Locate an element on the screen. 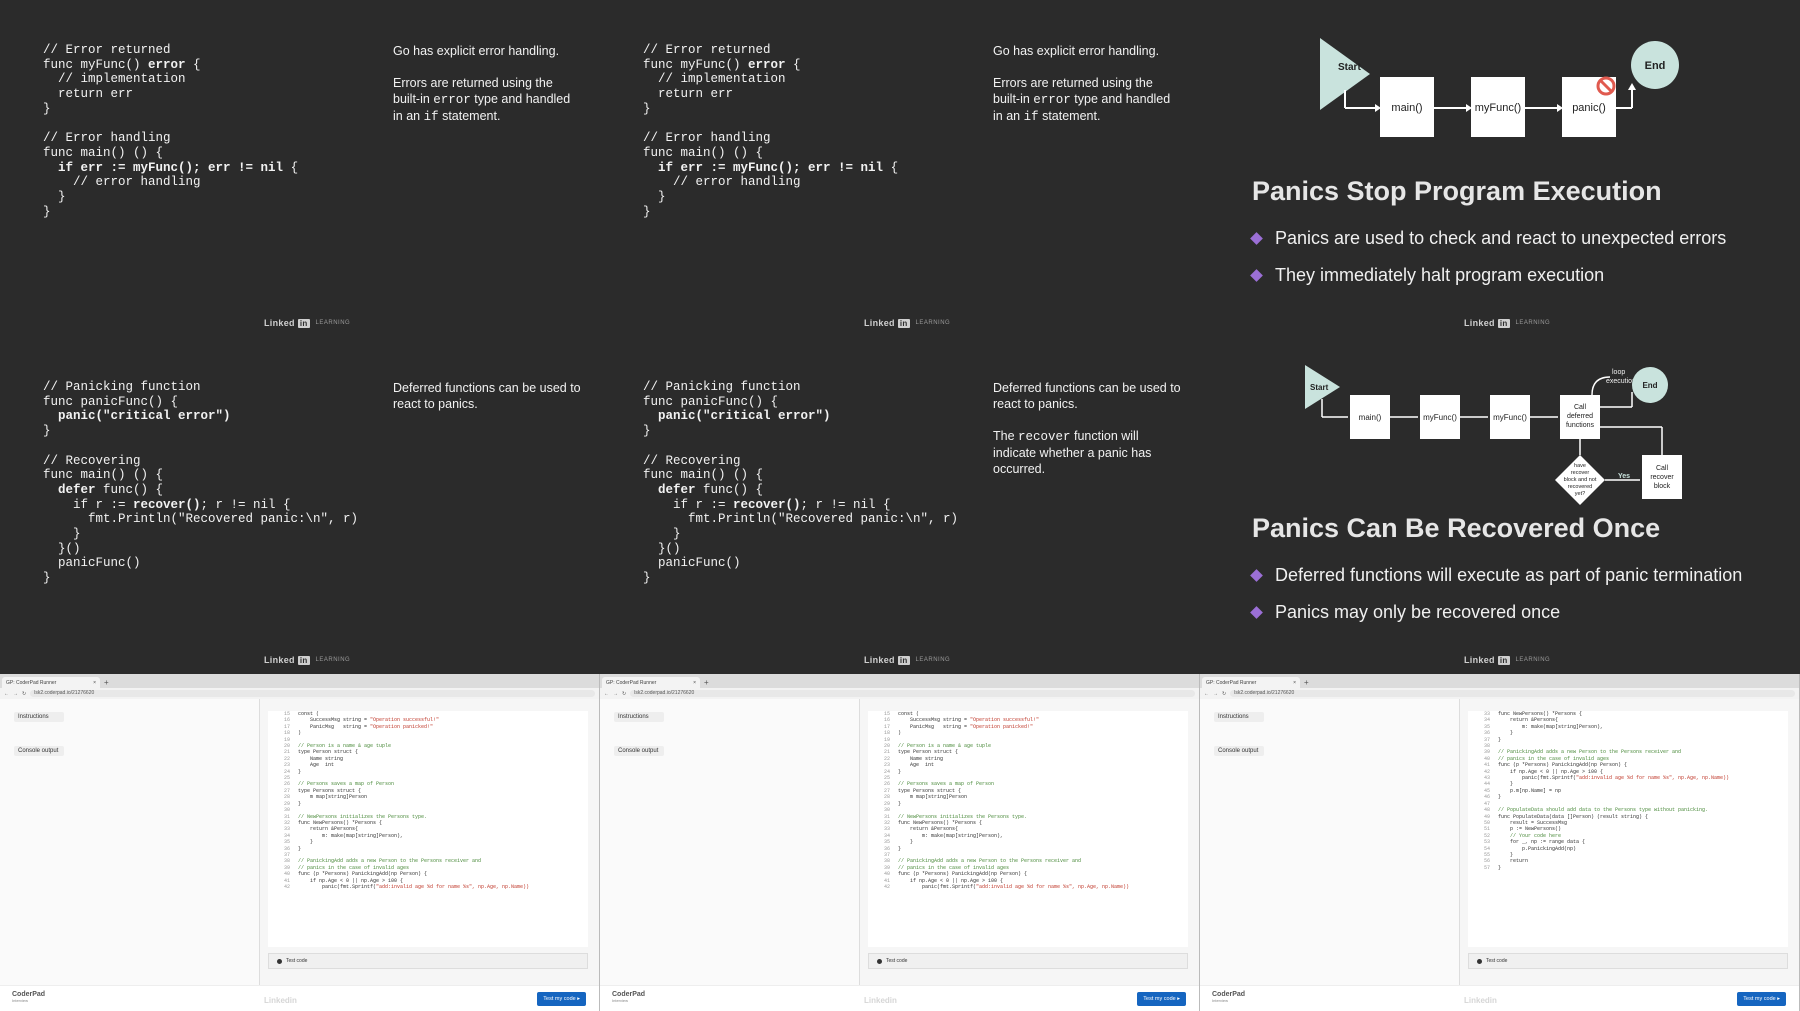 This screenshot has height=1011, width=1800. svg-text: recovered is located at coordinates (1580, 487).